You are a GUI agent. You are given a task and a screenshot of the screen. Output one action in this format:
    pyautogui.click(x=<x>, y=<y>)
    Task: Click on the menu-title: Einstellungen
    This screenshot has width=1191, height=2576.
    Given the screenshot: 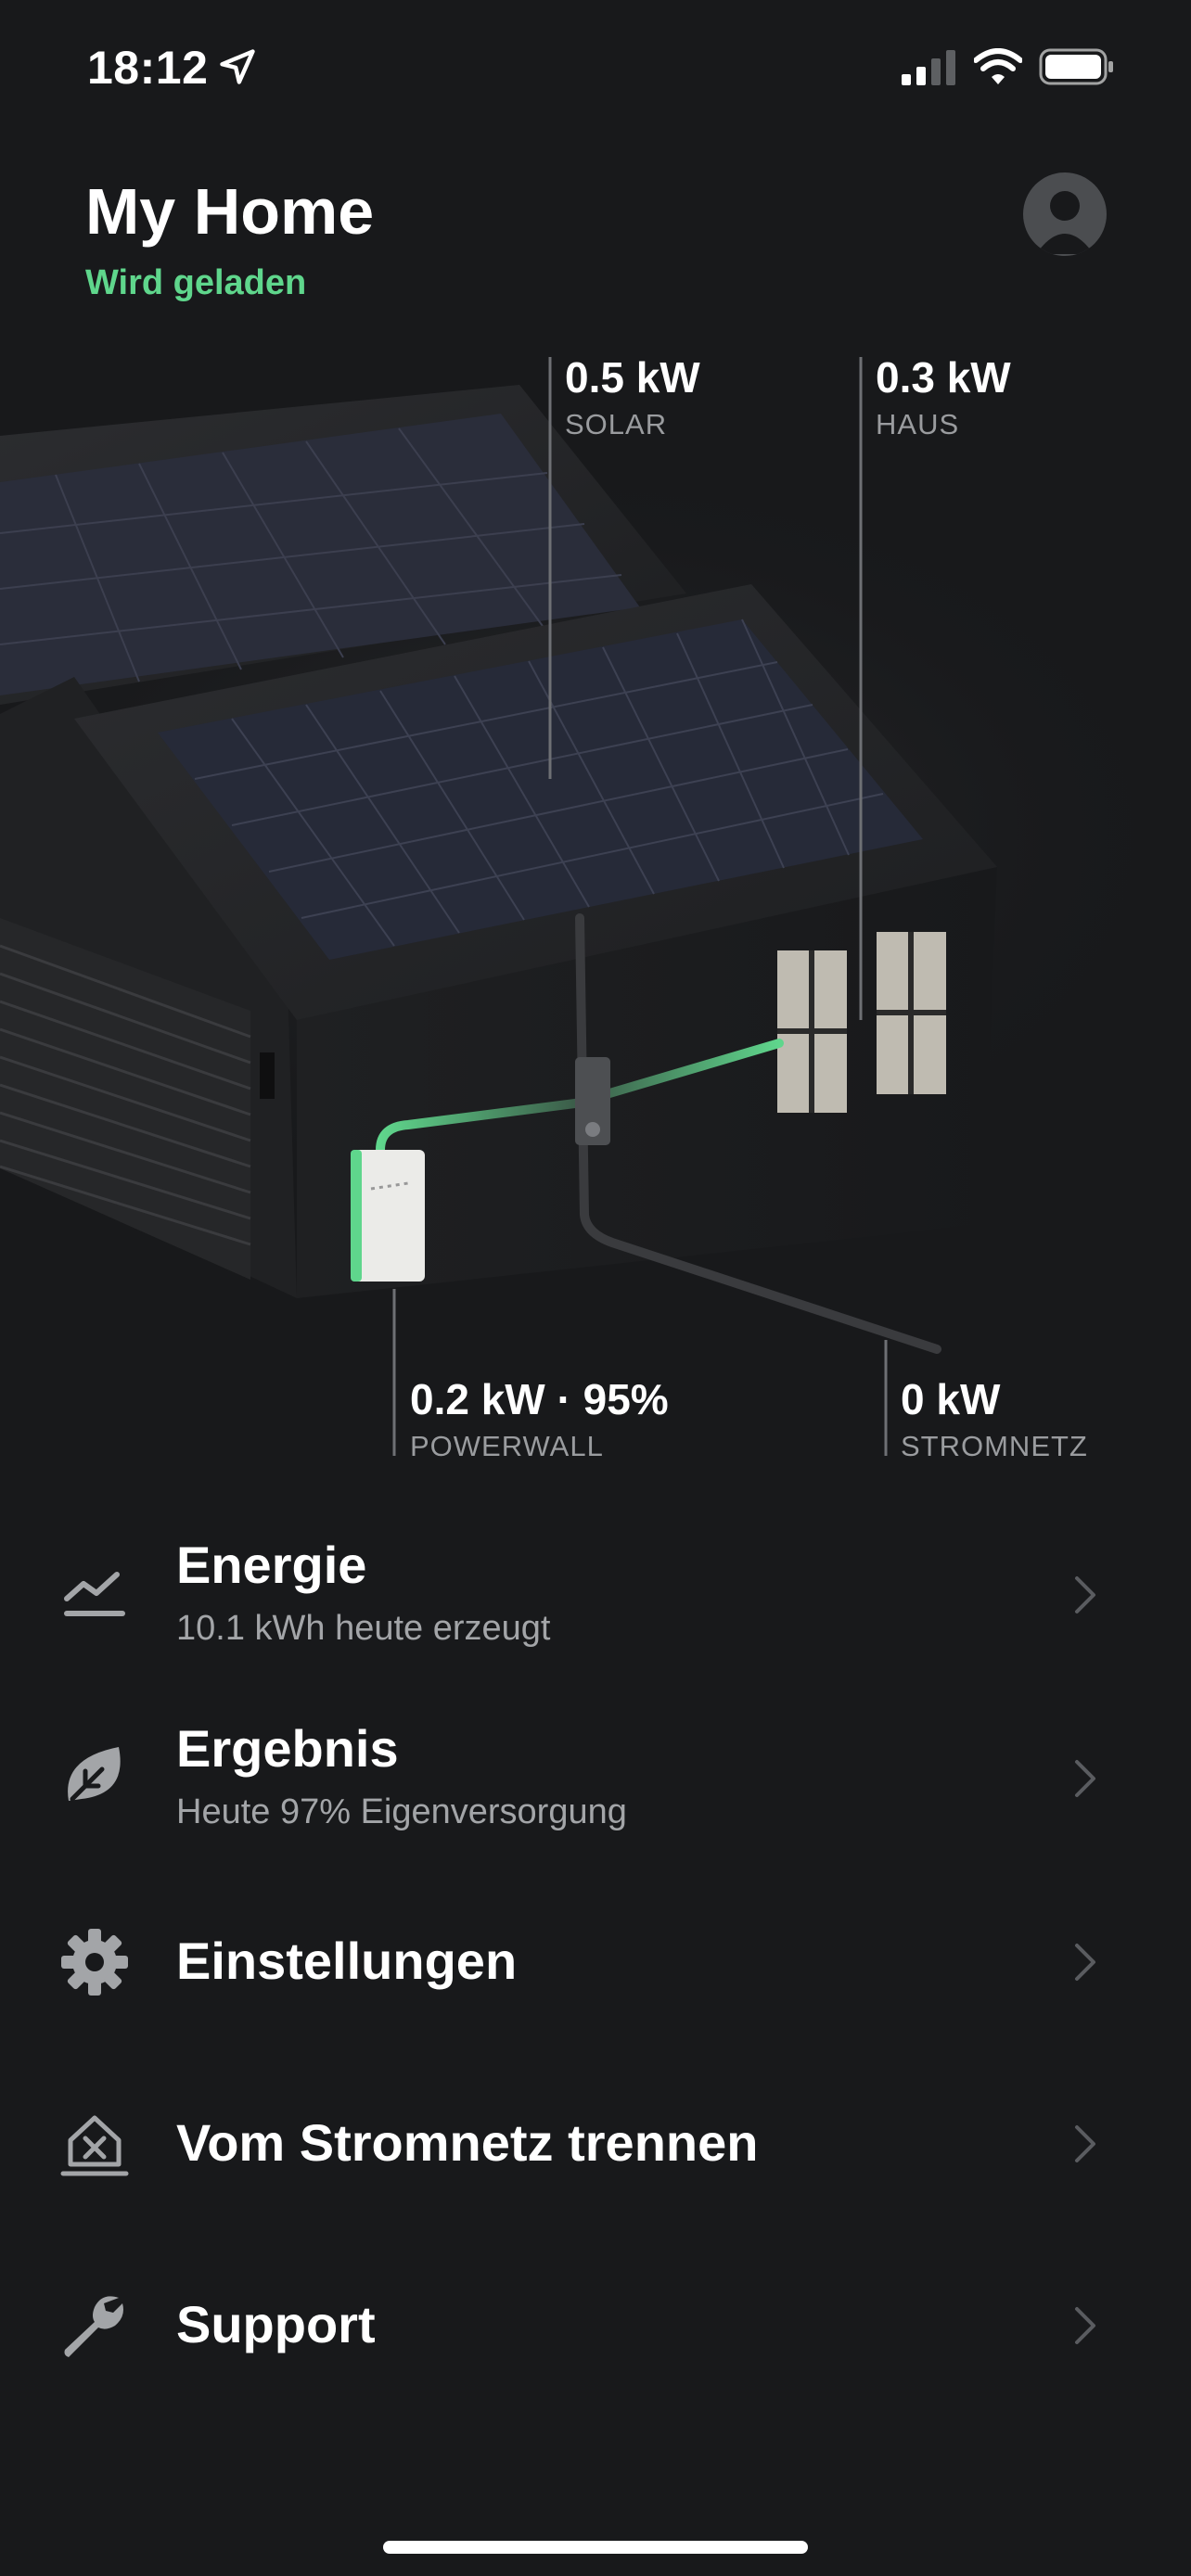 What is the action you would take?
    pyautogui.click(x=347, y=1961)
    